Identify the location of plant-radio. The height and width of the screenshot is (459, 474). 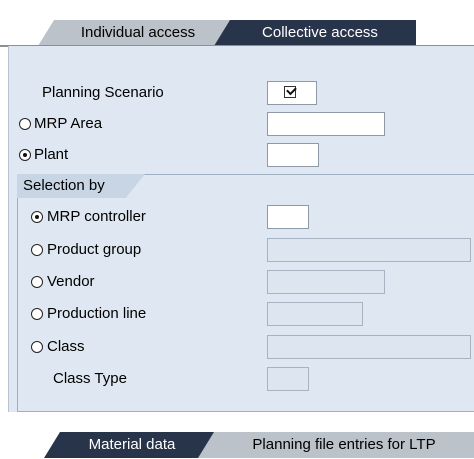
(25, 155).